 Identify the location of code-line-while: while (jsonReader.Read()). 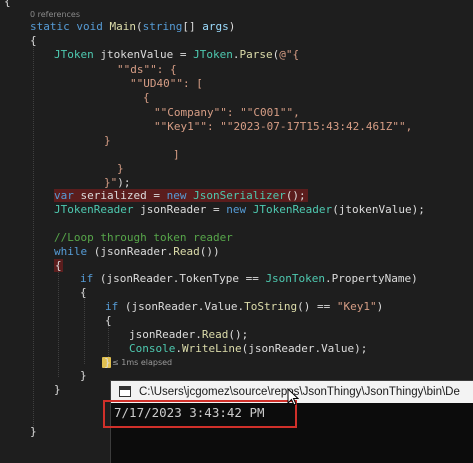
(137, 251).